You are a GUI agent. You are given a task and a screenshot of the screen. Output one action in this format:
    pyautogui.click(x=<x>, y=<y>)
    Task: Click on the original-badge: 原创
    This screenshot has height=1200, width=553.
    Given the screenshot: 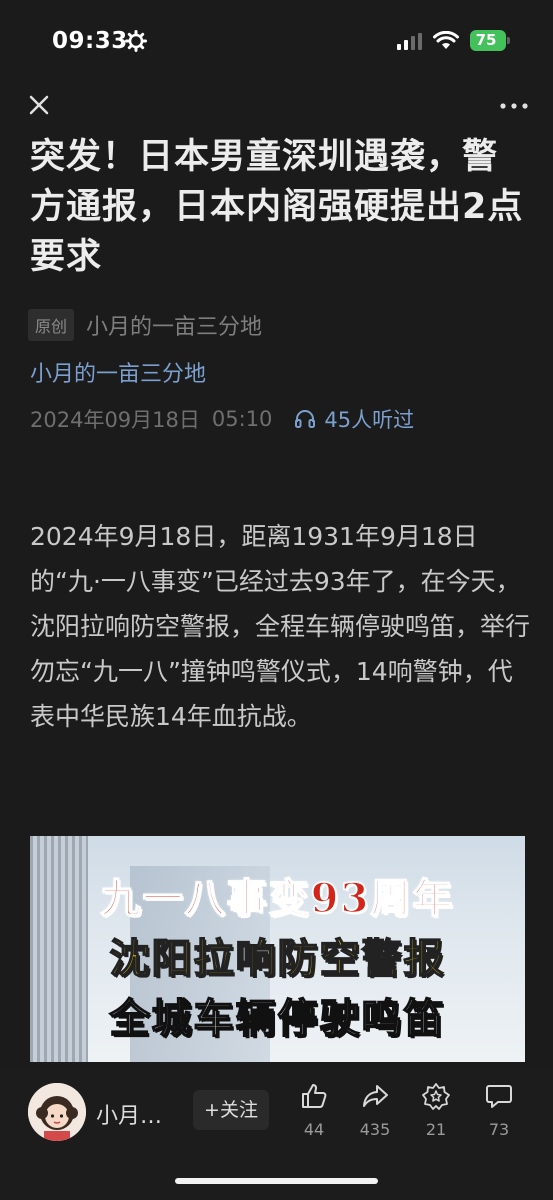 What is the action you would take?
    pyautogui.click(x=51, y=325)
    